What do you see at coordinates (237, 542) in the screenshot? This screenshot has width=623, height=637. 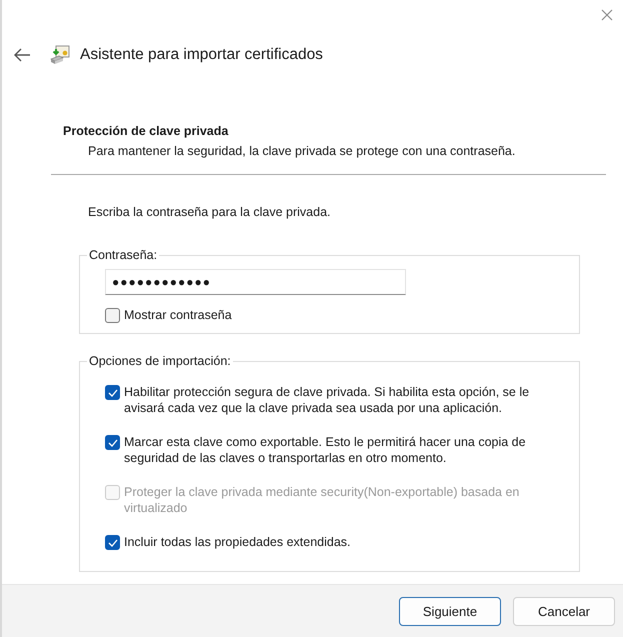 I see `checkbox-label: Incluir todas las propiedades extendidas.` at bounding box center [237, 542].